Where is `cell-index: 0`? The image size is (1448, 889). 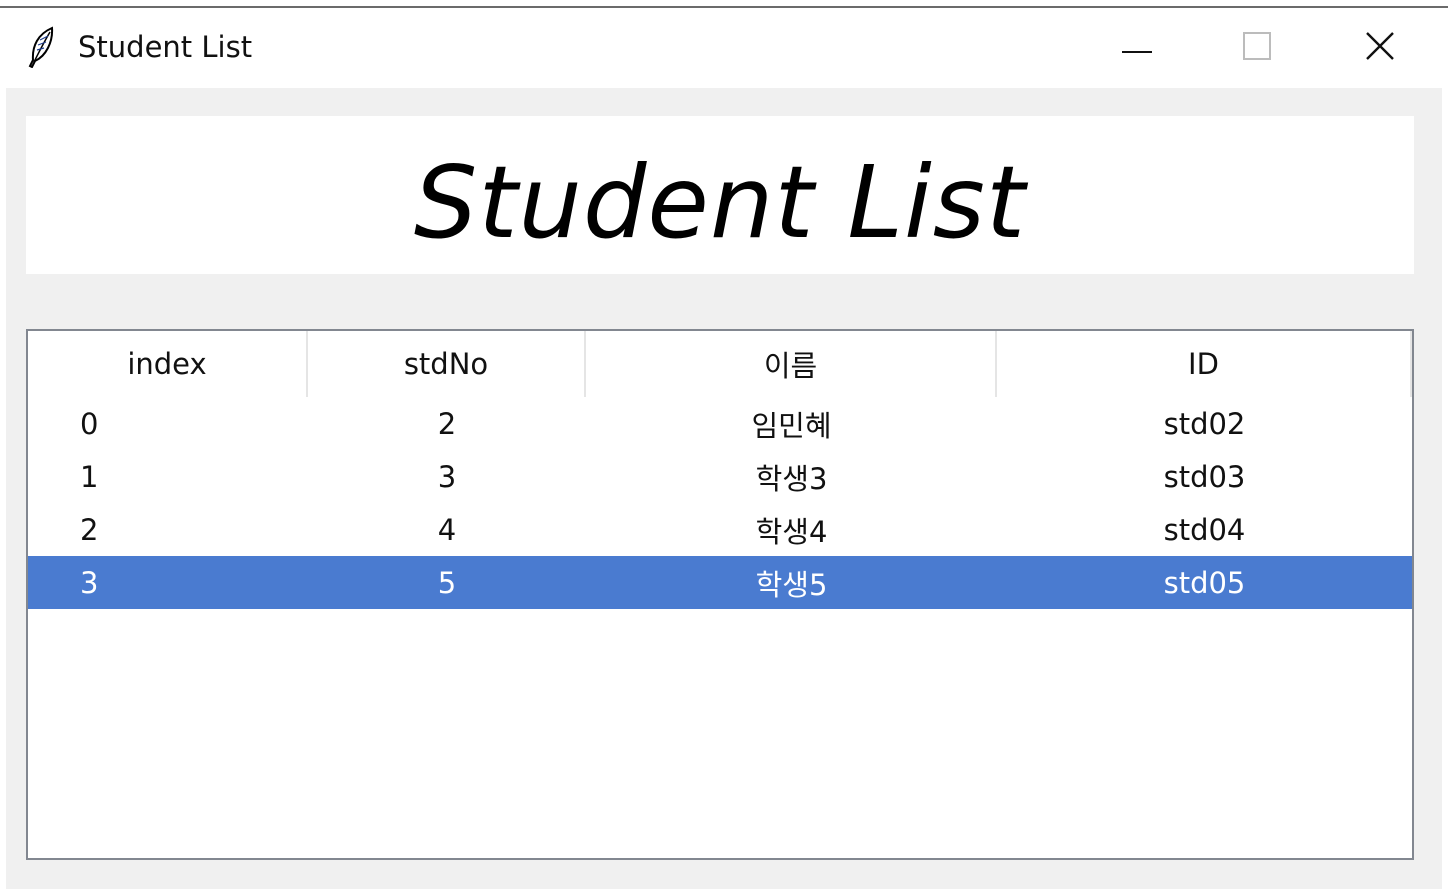
cell-index: 0 is located at coordinates (89, 423).